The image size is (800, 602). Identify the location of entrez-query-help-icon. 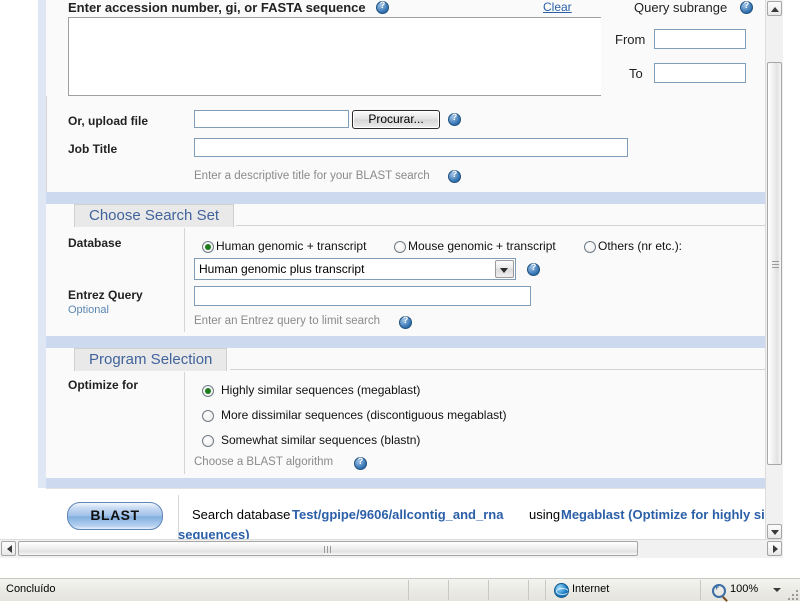
(405, 322).